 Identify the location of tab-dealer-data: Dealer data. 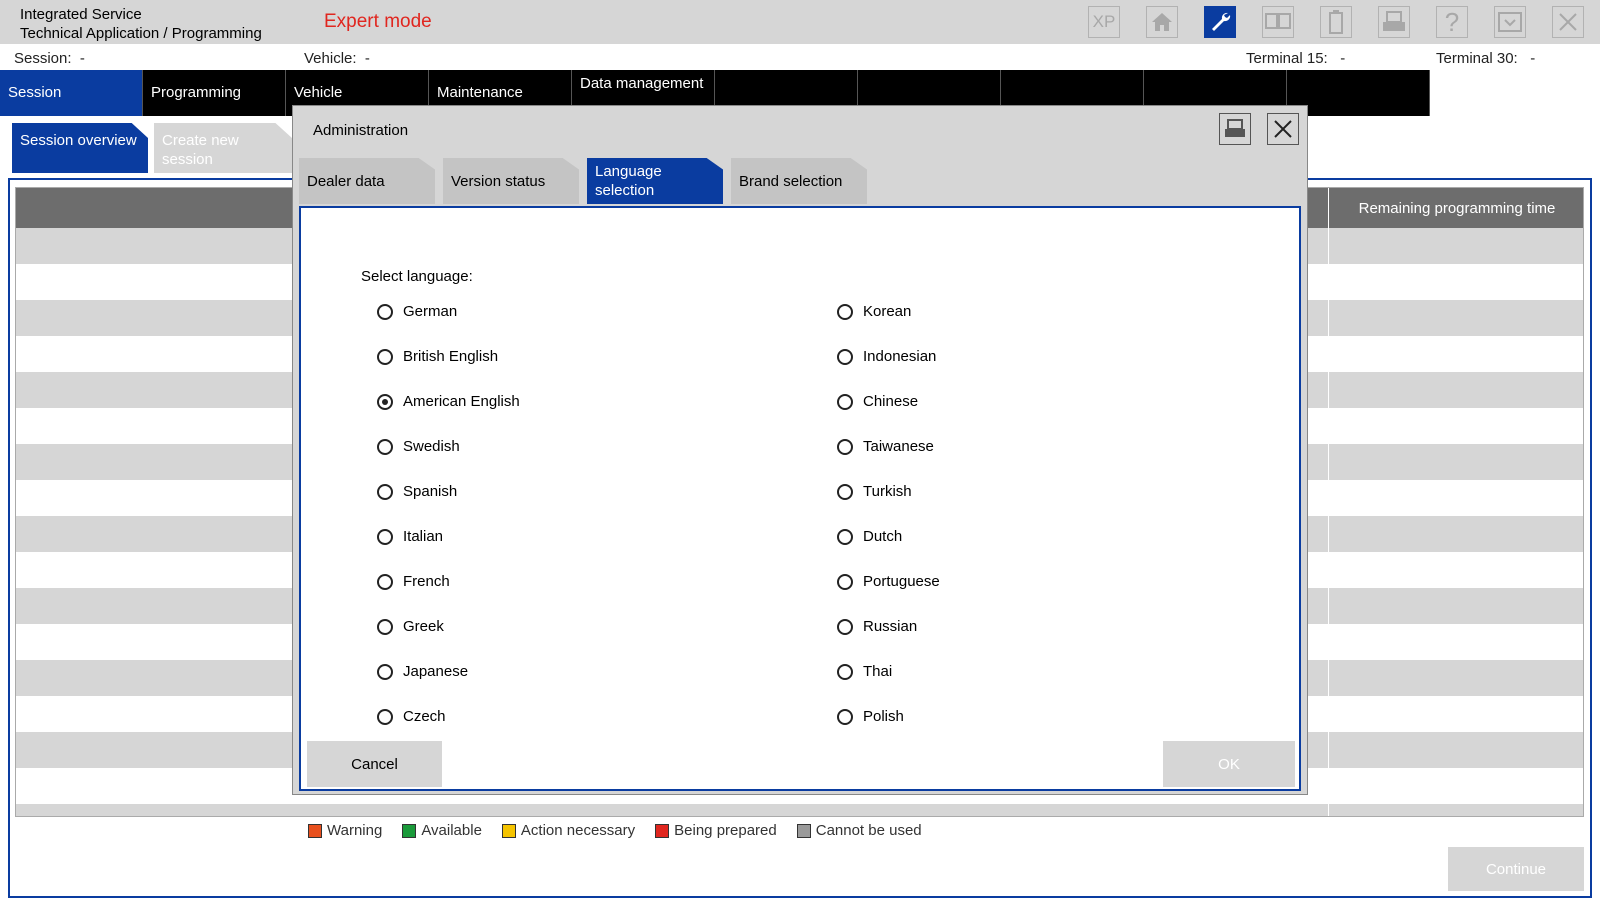
(367, 181).